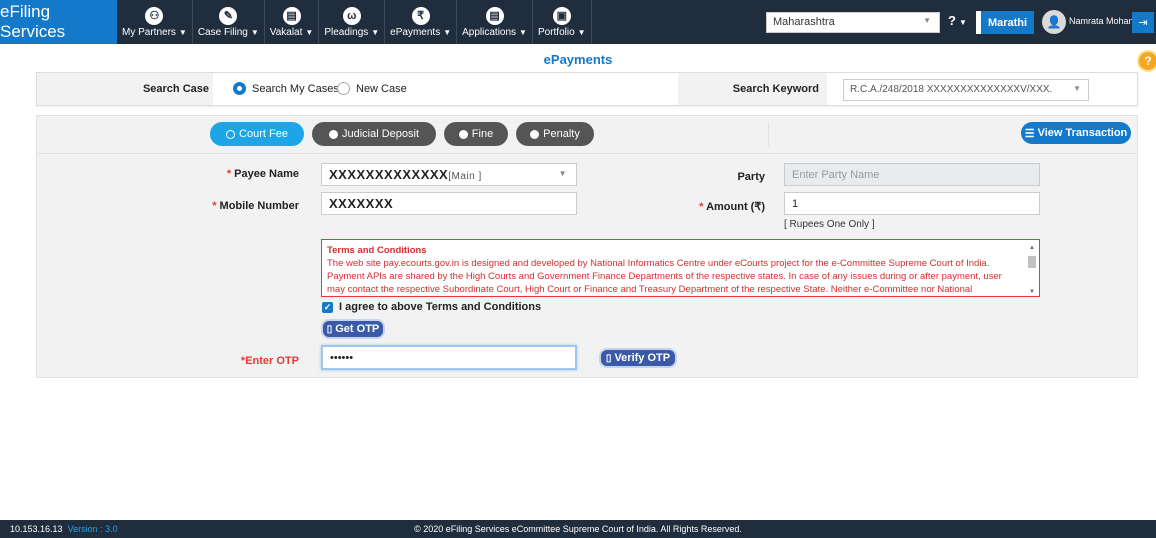 This screenshot has width=1156, height=538. I want to click on nav-applications: ▤ Applications ▼, so click(495, 22).